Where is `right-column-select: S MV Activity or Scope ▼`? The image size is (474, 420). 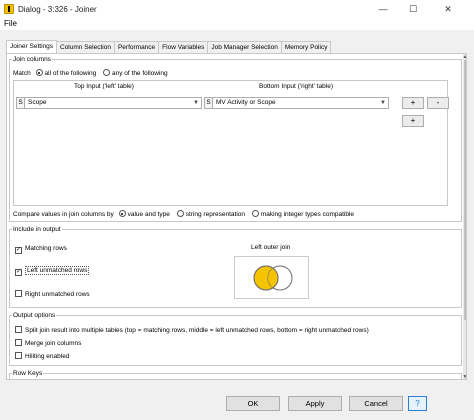
right-column-select: S MV Activity or Scope ▼ is located at coordinates (296, 103).